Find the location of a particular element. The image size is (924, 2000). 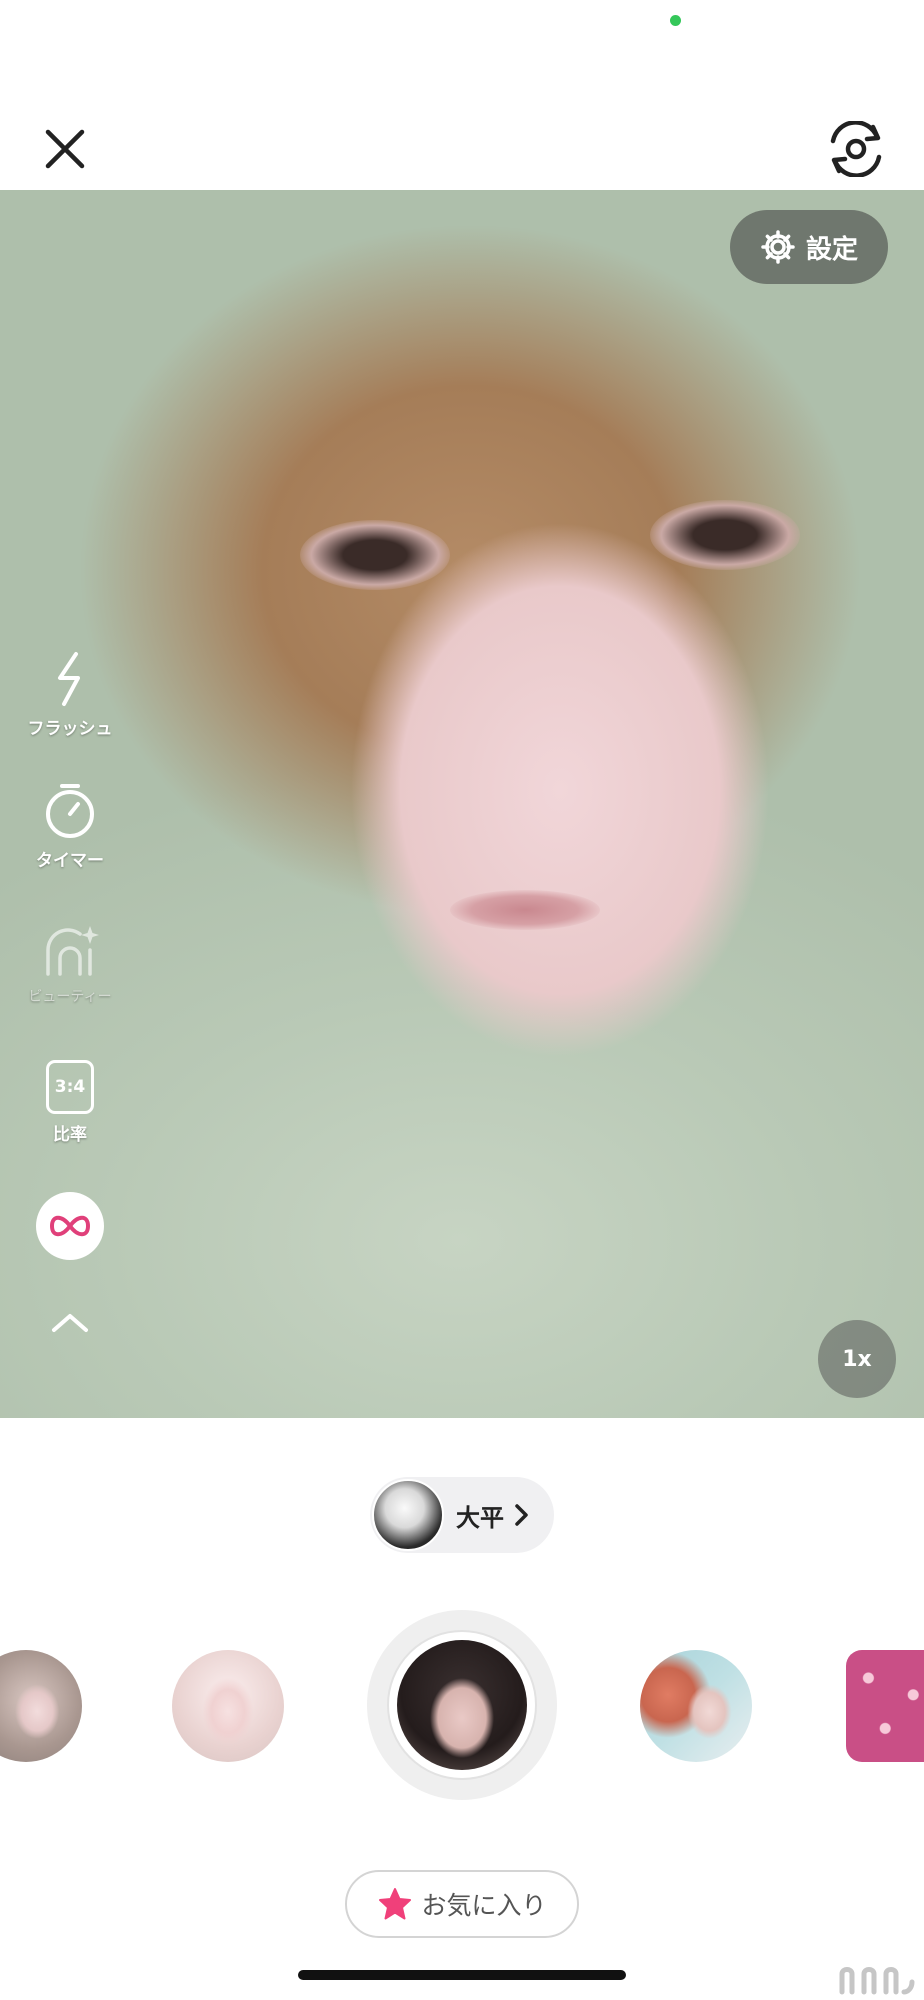

timer-icon is located at coordinates (70, 811).